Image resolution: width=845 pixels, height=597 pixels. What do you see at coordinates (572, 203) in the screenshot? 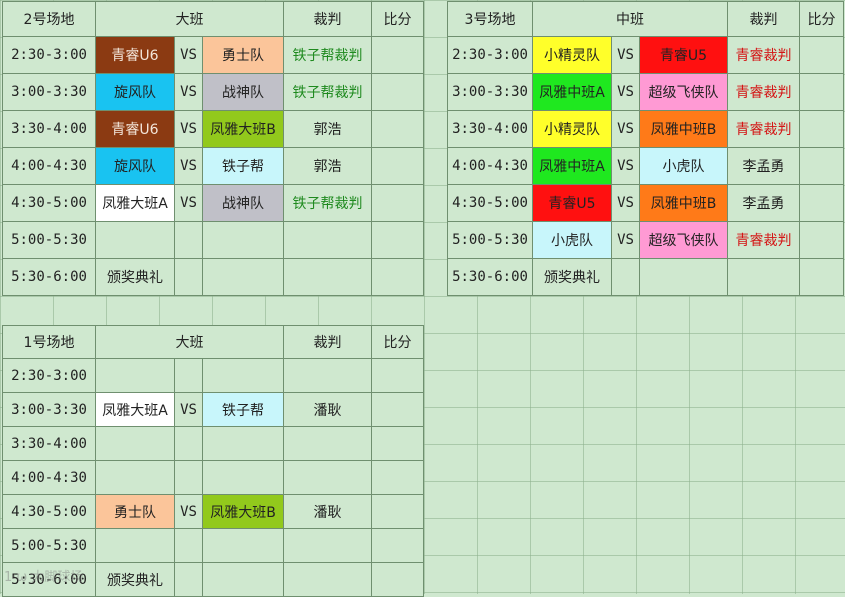
I see `team-a-cell: 青睿U5` at bounding box center [572, 203].